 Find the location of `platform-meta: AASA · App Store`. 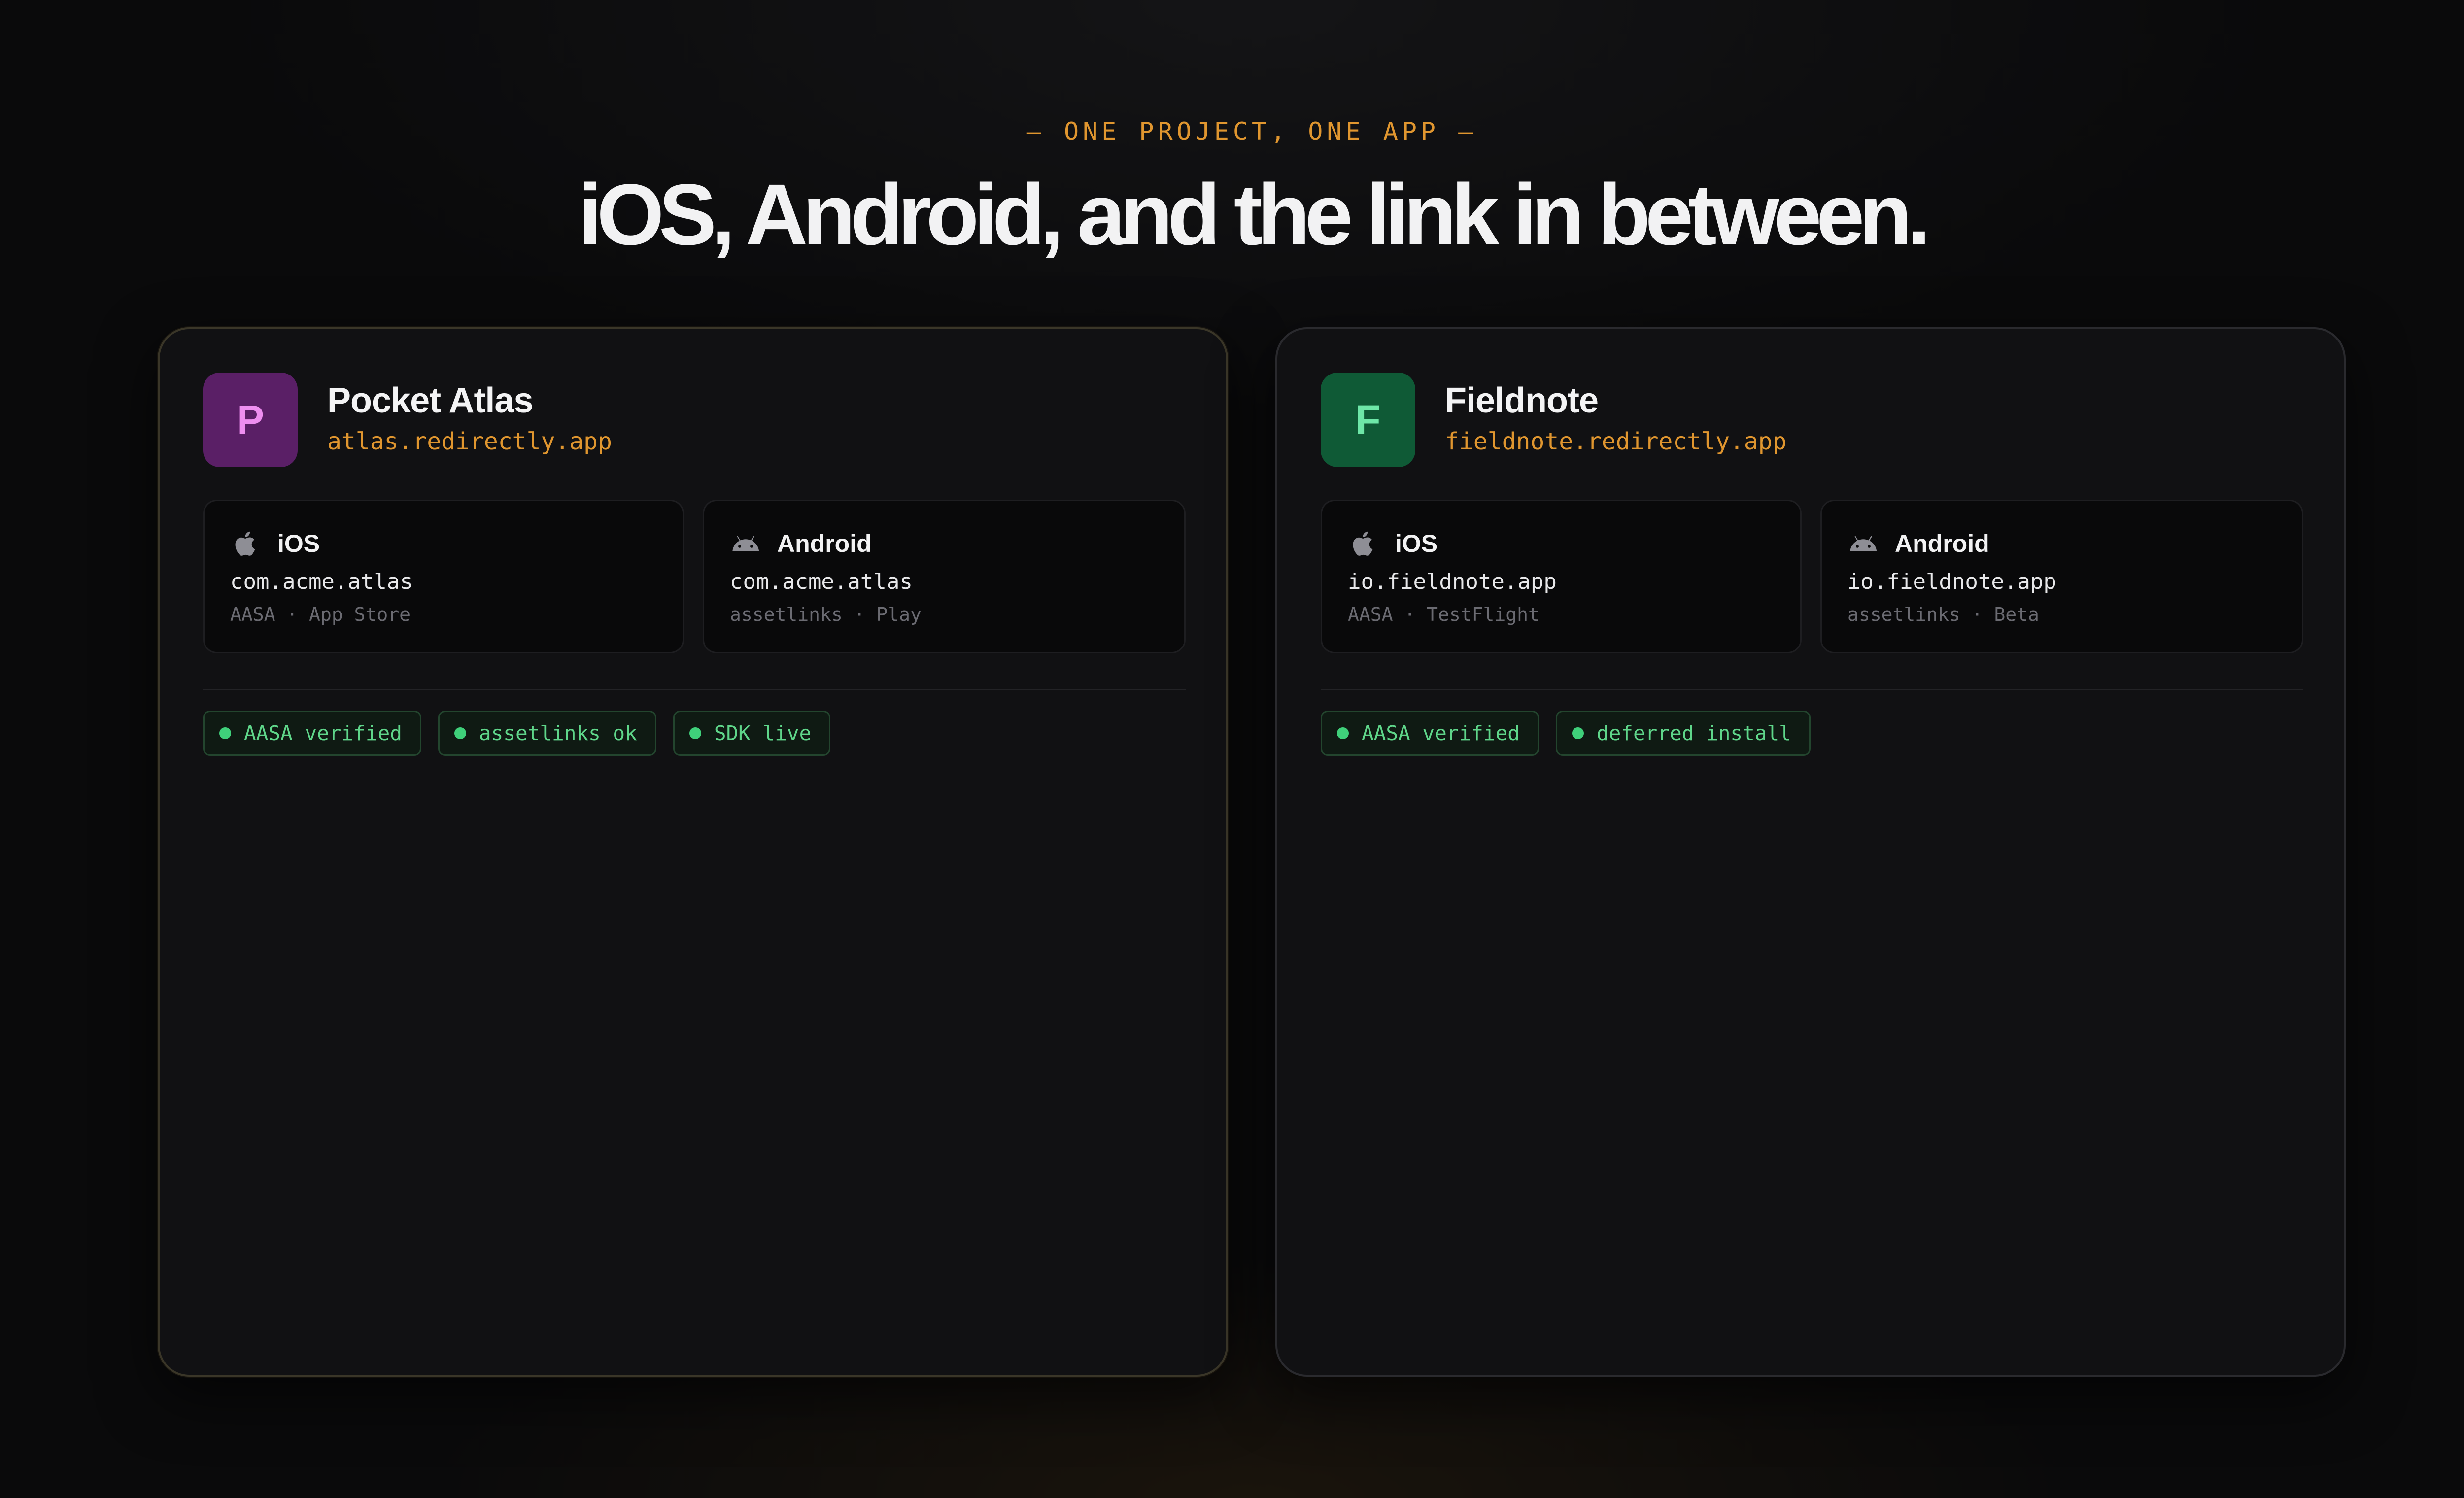

platform-meta: AASA · App Store is located at coordinates (320, 614).